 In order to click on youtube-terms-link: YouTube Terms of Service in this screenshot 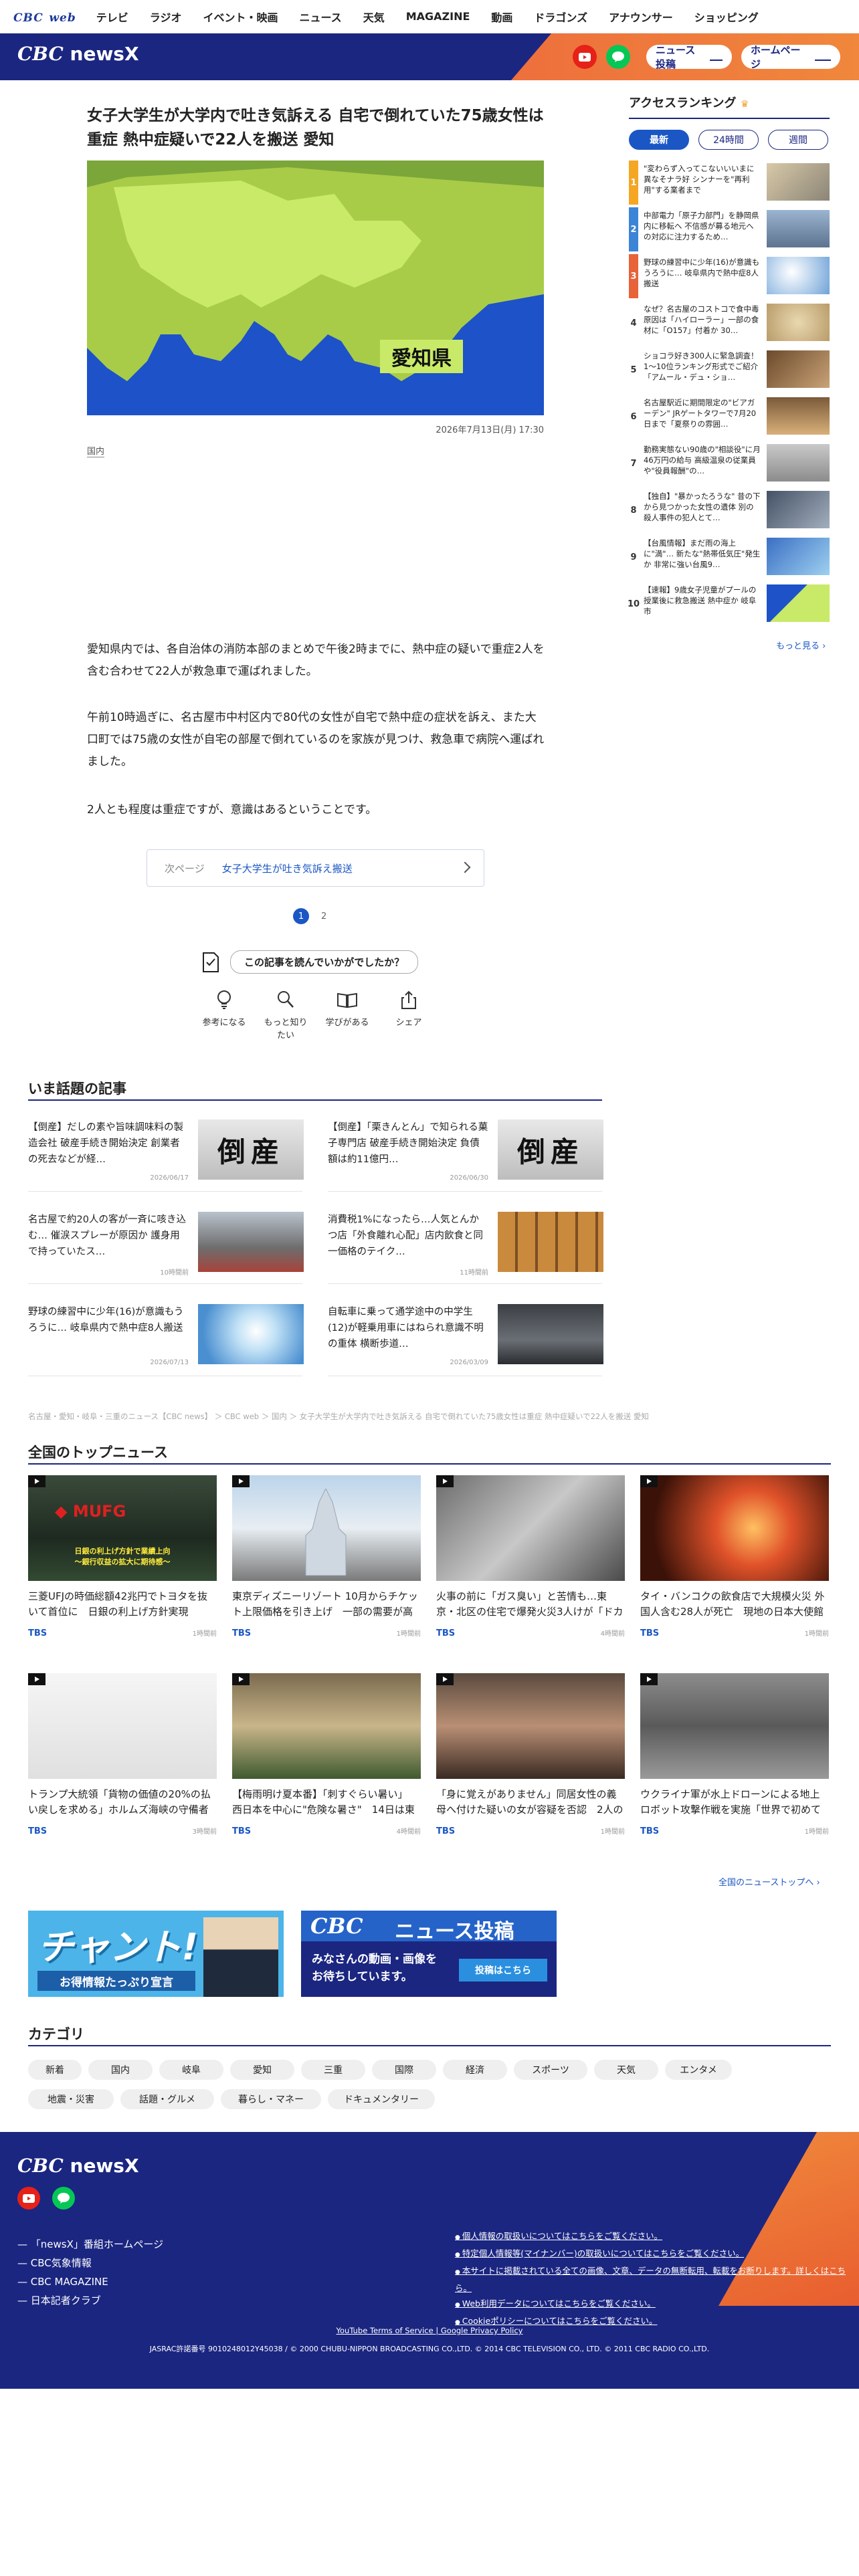, I will do `click(385, 2330)`.